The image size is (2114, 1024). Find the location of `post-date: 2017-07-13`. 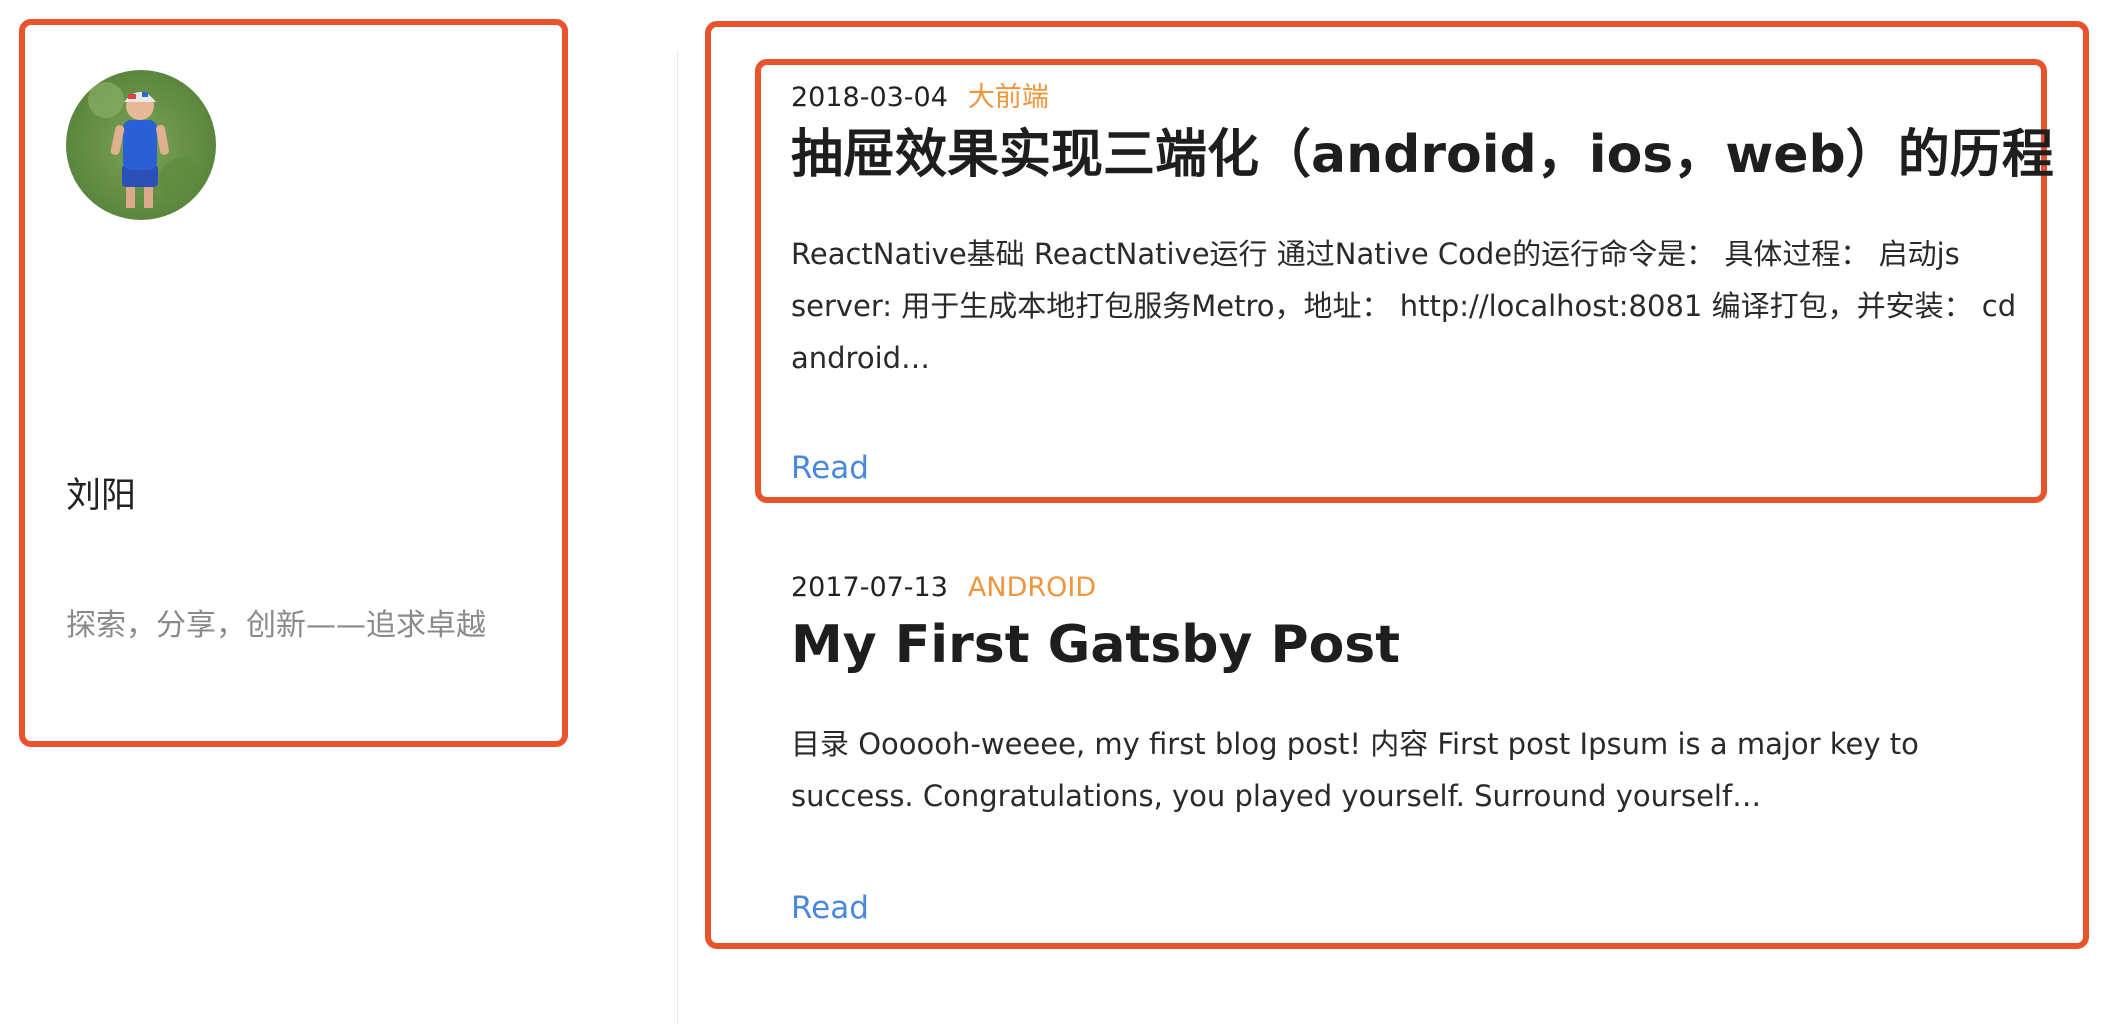

post-date: 2017-07-13 is located at coordinates (869, 587).